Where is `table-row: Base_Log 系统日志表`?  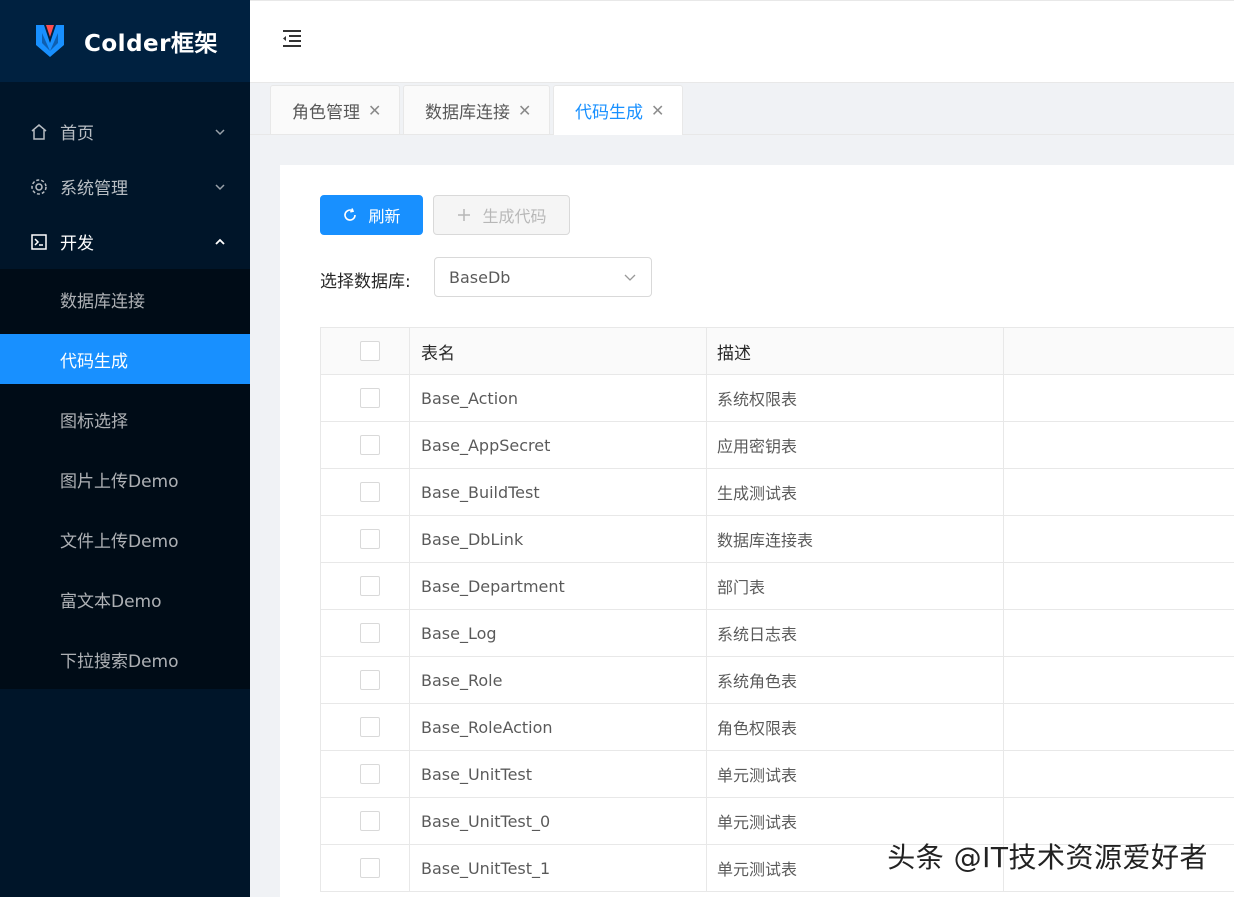 table-row: Base_Log 系统日志表 is located at coordinates (777, 633).